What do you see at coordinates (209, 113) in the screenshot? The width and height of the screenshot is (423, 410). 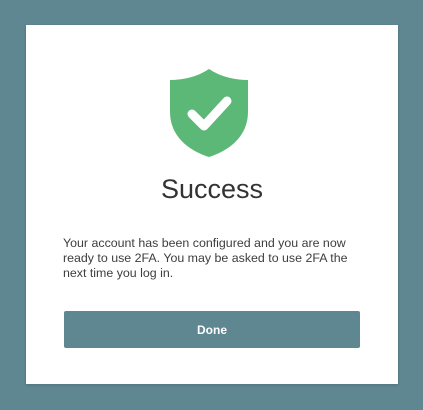 I see `shield-check-icon` at bounding box center [209, 113].